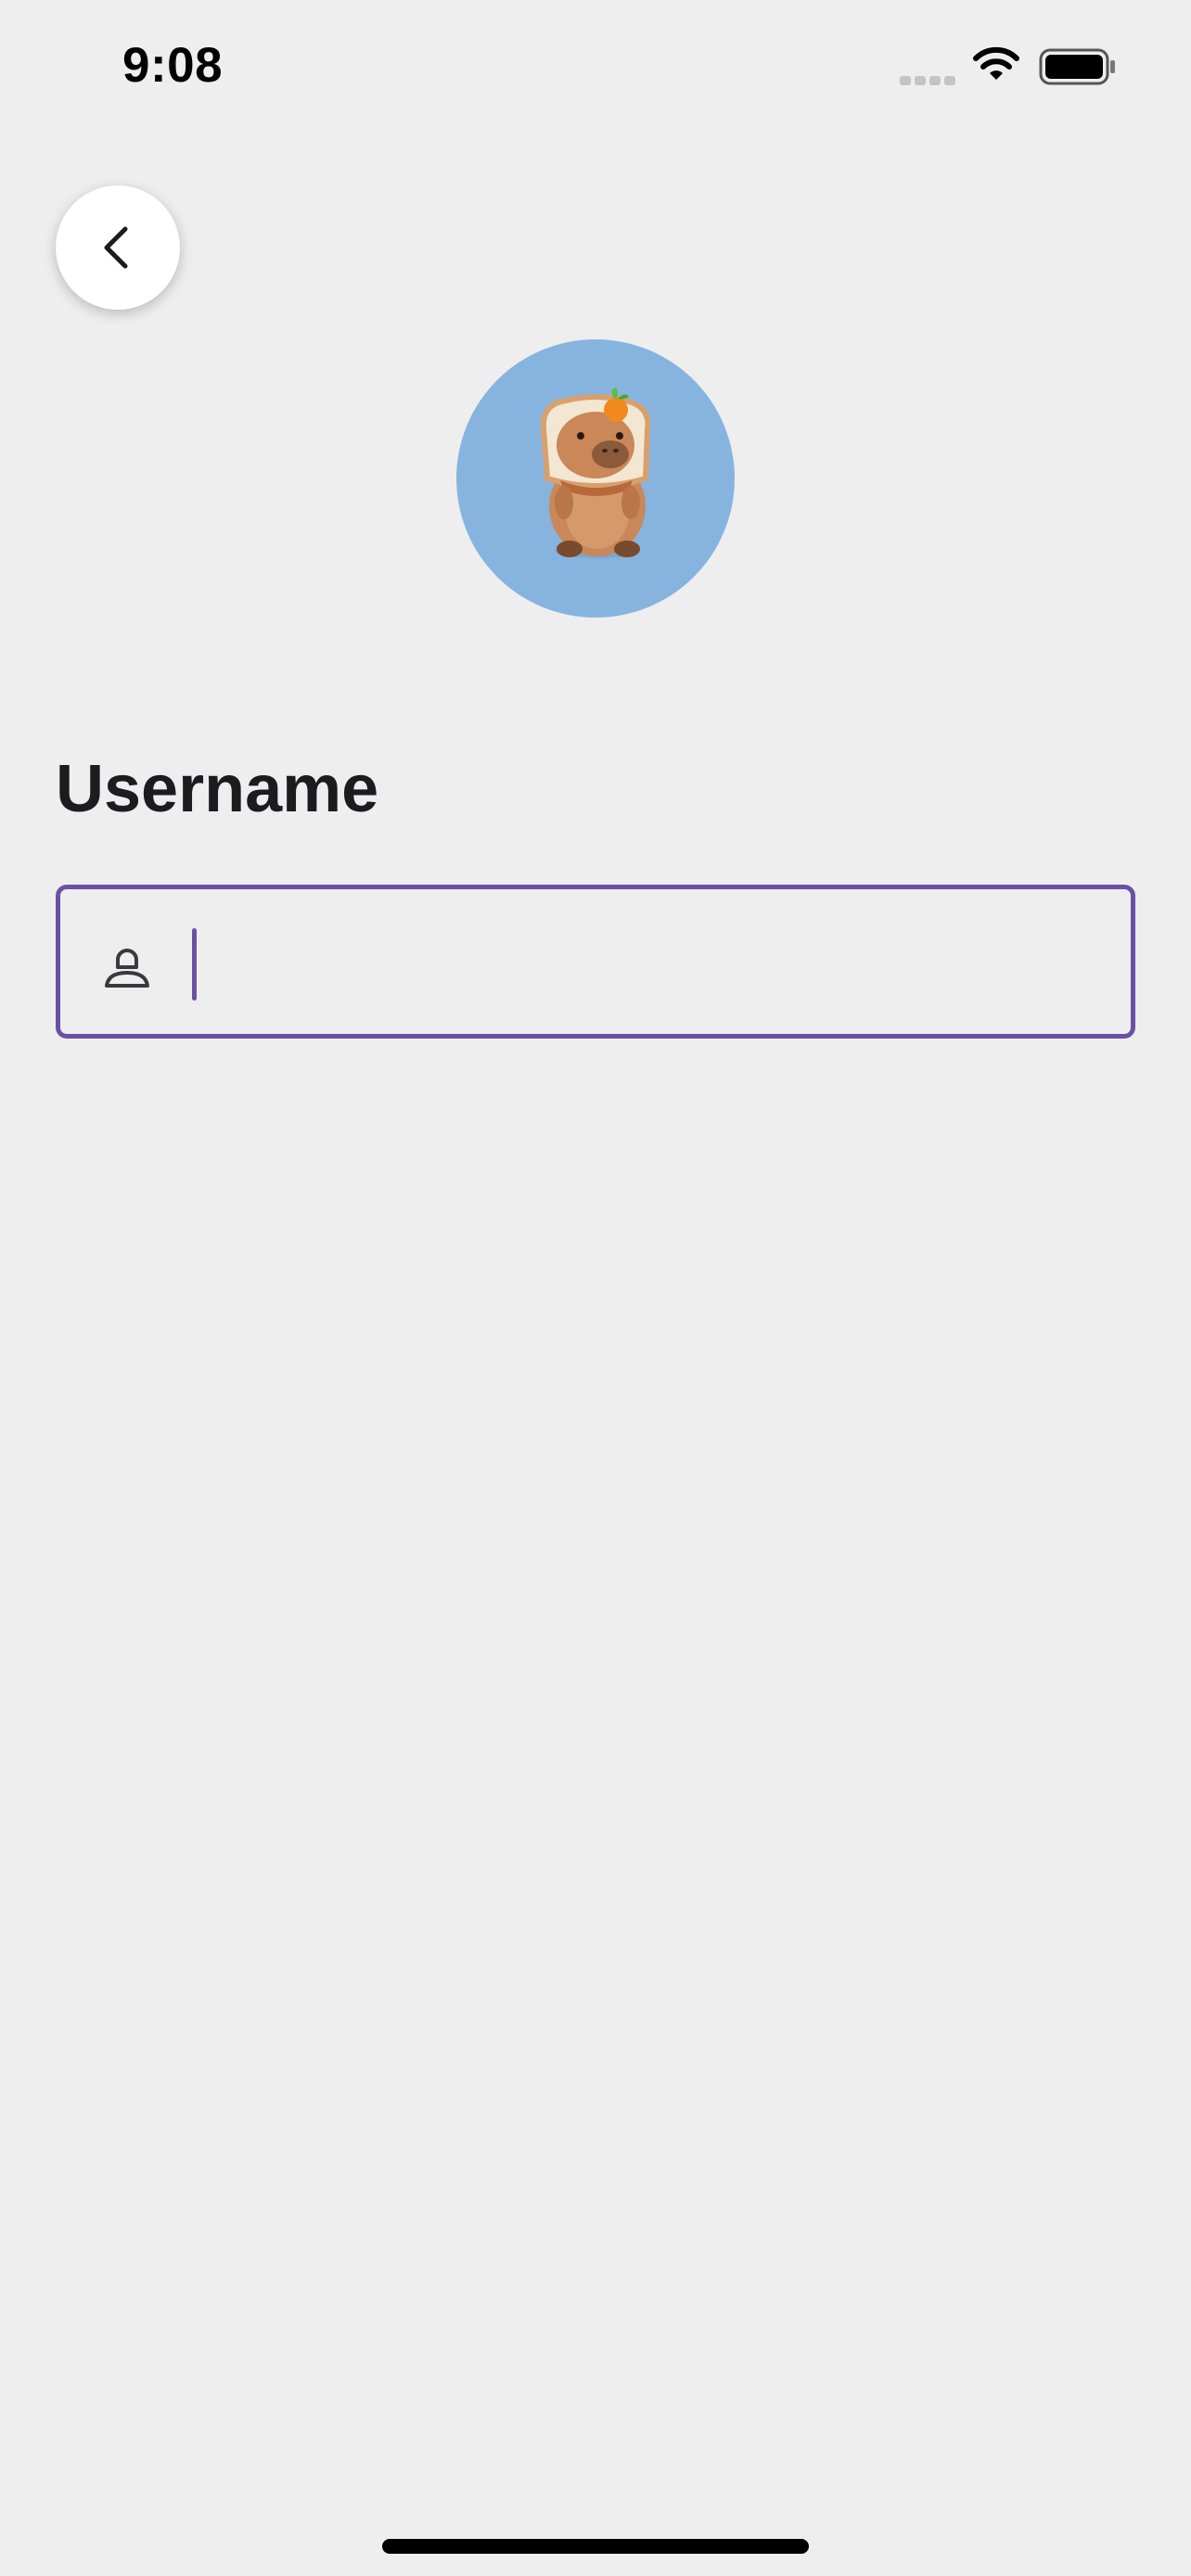 The width and height of the screenshot is (1191, 2576). Describe the element at coordinates (927, 80) in the screenshot. I see `cellular-signal-icon` at that location.